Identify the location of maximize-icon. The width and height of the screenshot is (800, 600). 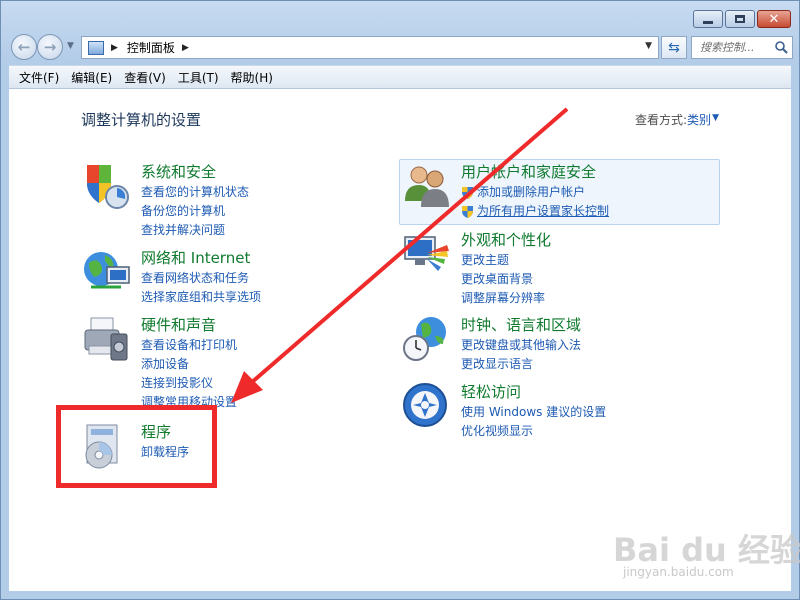
(740, 19).